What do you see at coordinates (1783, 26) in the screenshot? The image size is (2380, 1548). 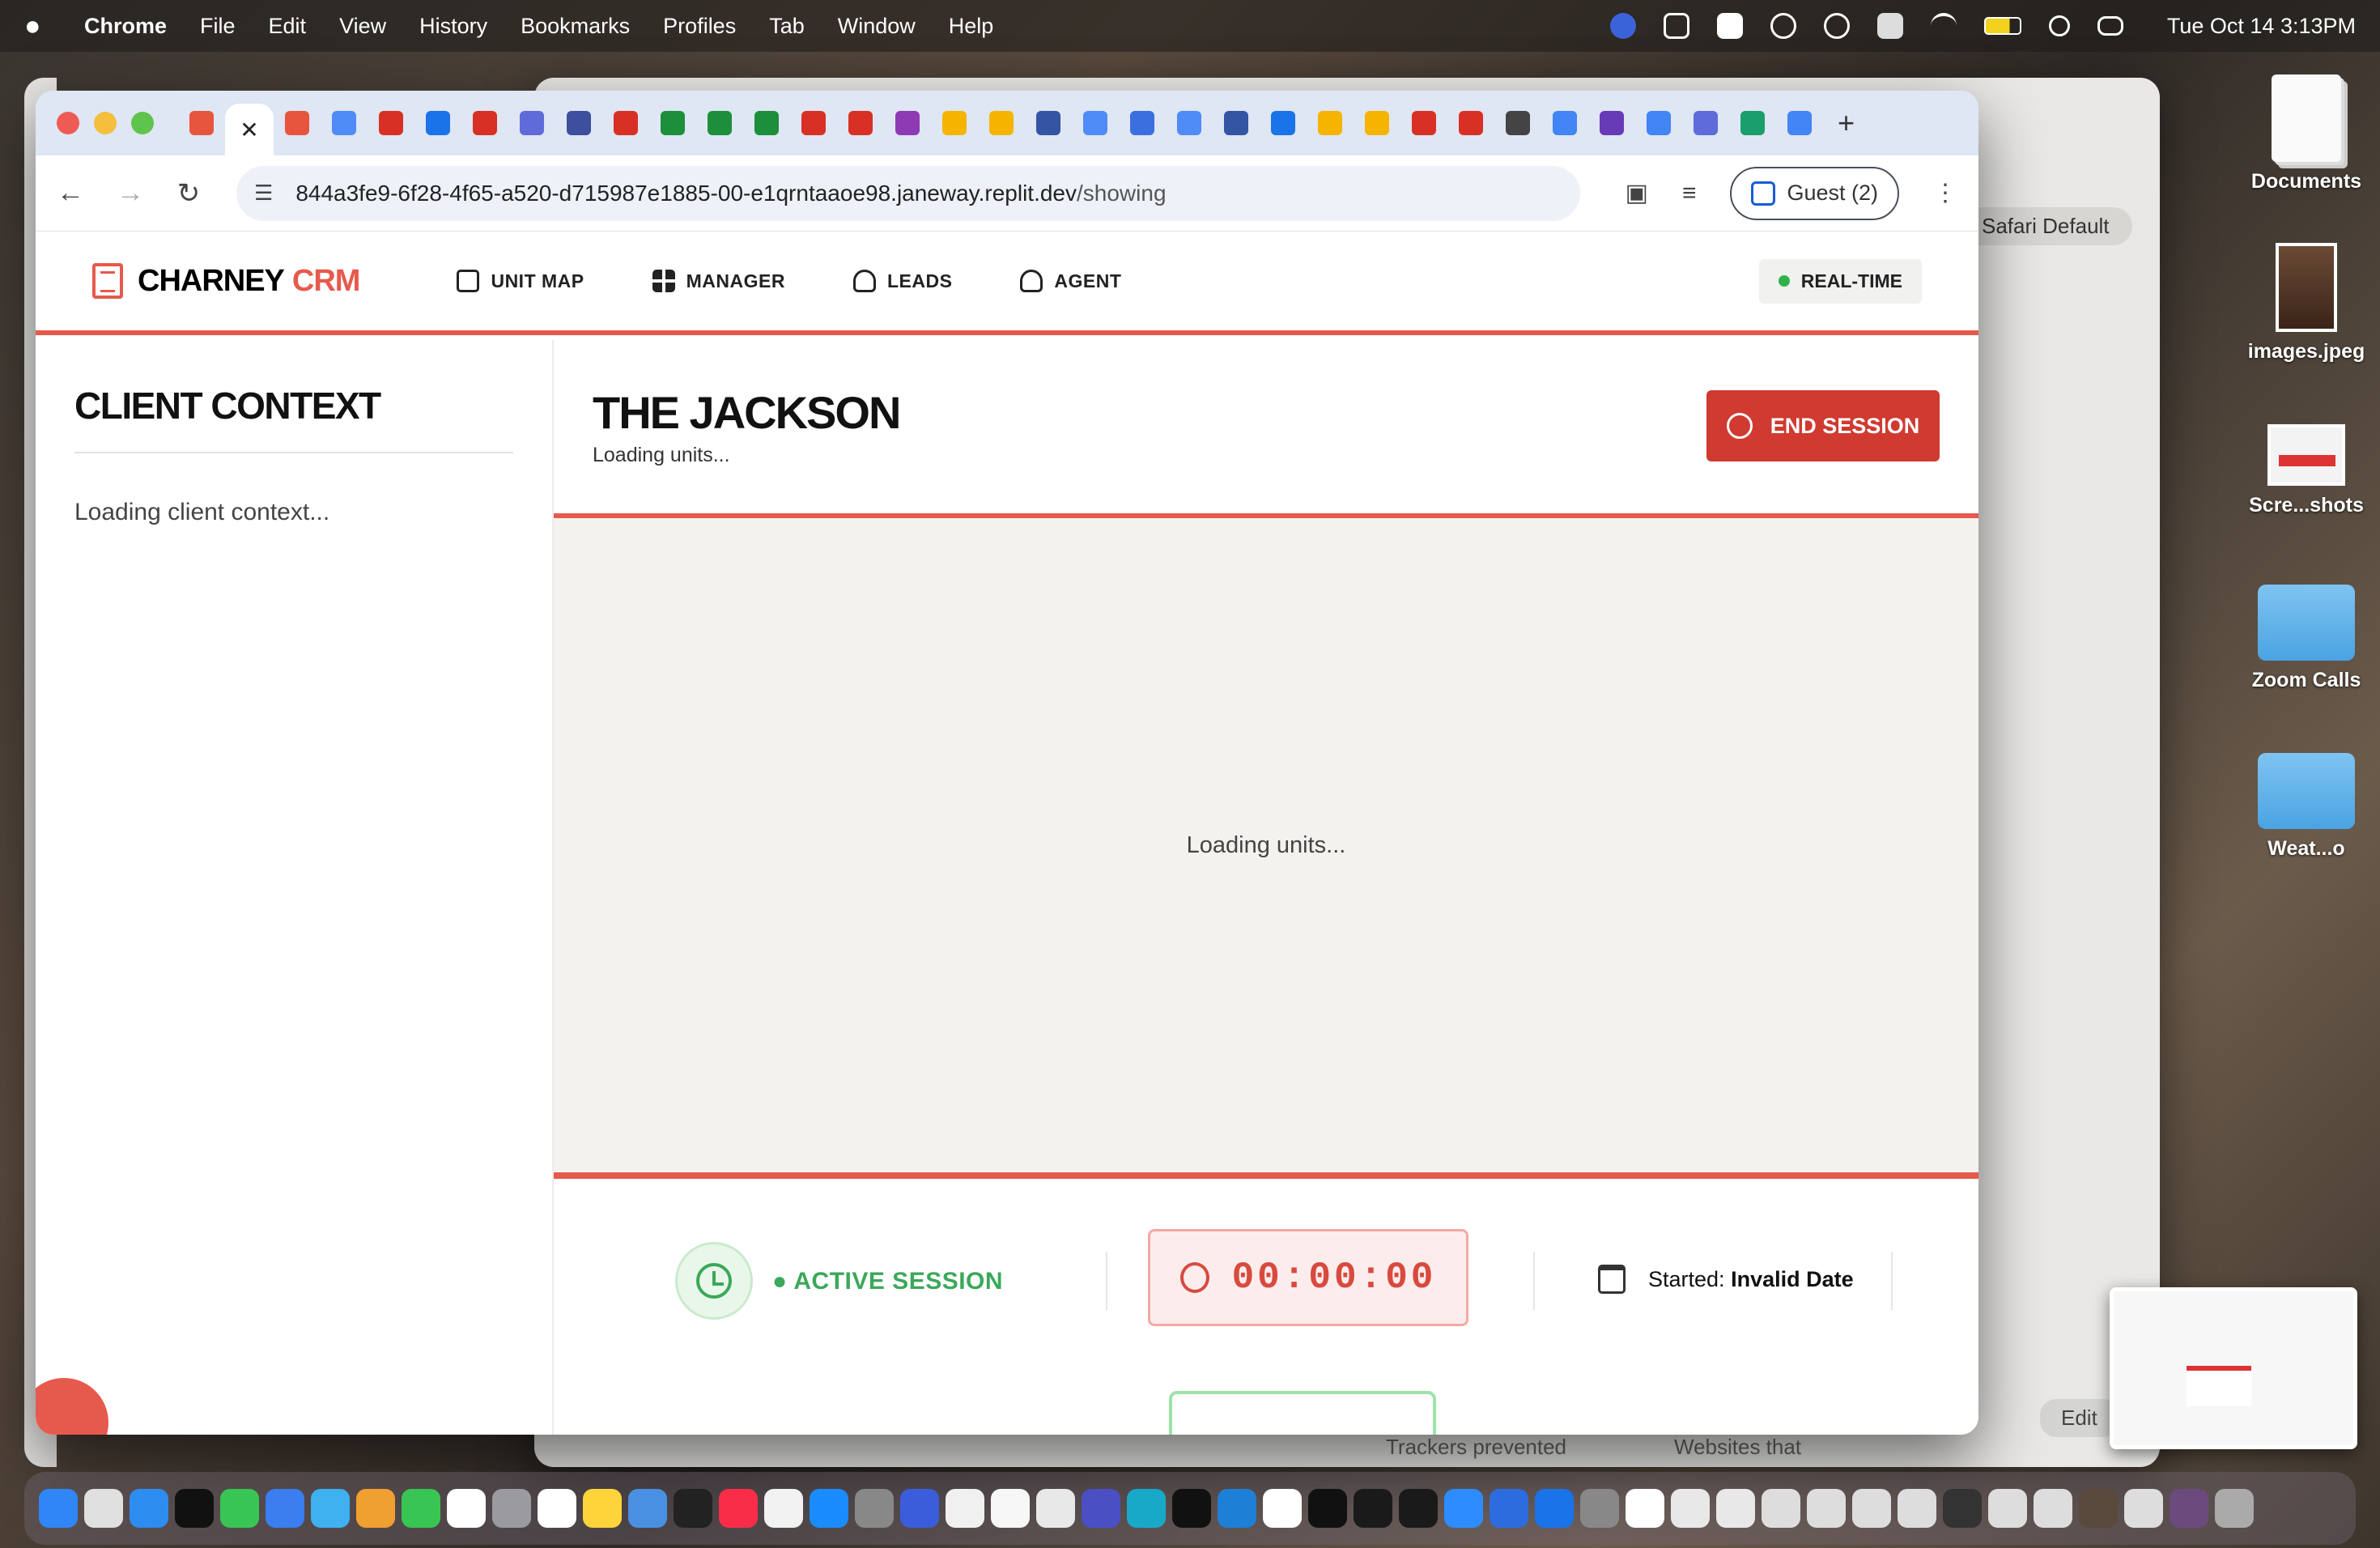 I see `play-status-icon` at bounding box center [1783, 26].